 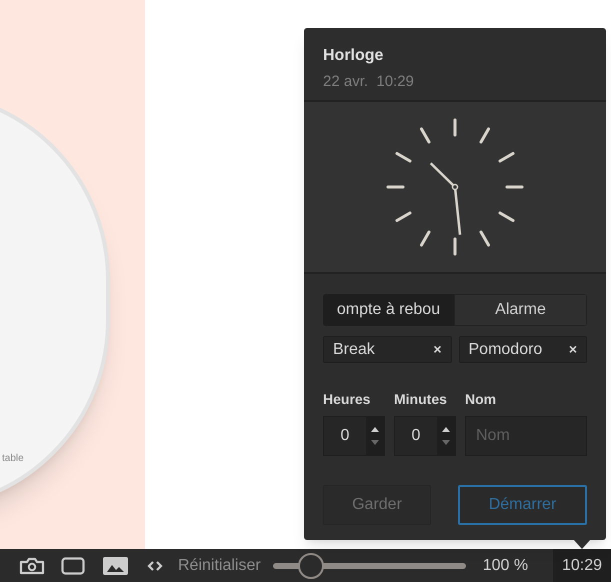 What do you see at coordinates (73, 565) in the screenshot?
I see `rectangle-icon` at bounding box center [73, 565].